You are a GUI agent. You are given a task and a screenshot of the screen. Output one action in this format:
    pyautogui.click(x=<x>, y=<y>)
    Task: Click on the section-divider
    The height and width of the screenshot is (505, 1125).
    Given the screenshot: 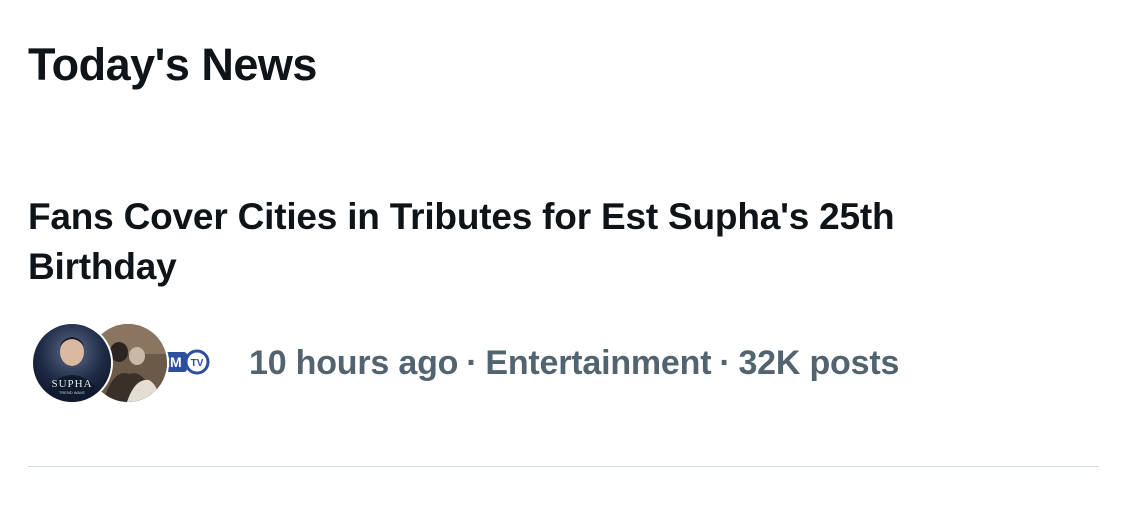 What is the action you would take?
    pyautogui.click(x=563, y=466)
    